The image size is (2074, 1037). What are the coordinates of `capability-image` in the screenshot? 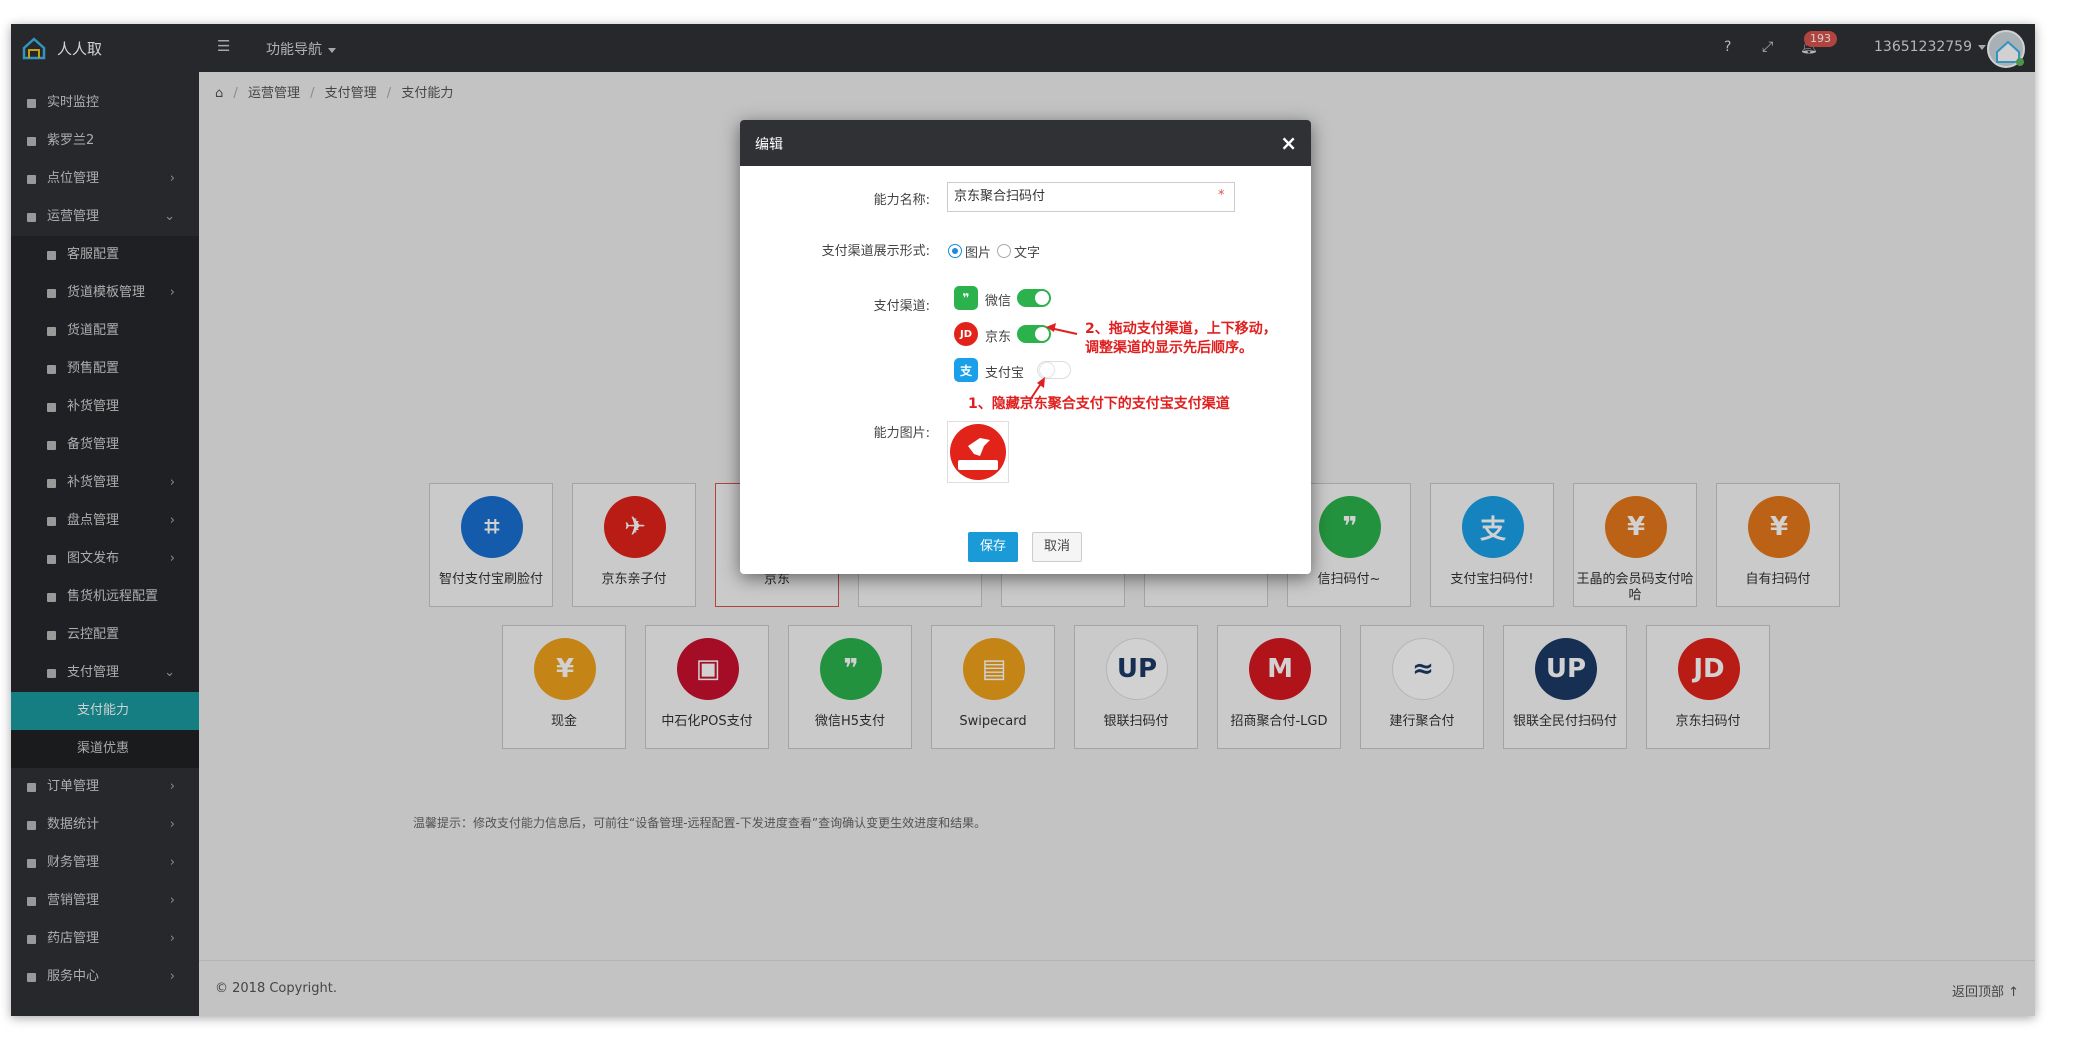 It's located at (978, 452).